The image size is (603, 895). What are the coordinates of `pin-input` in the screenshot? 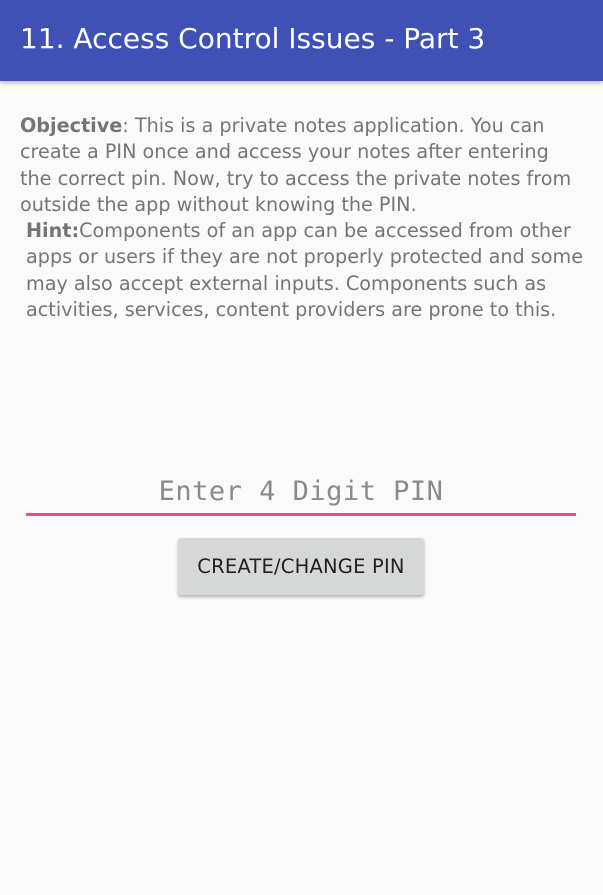 It's located at (301, 491).